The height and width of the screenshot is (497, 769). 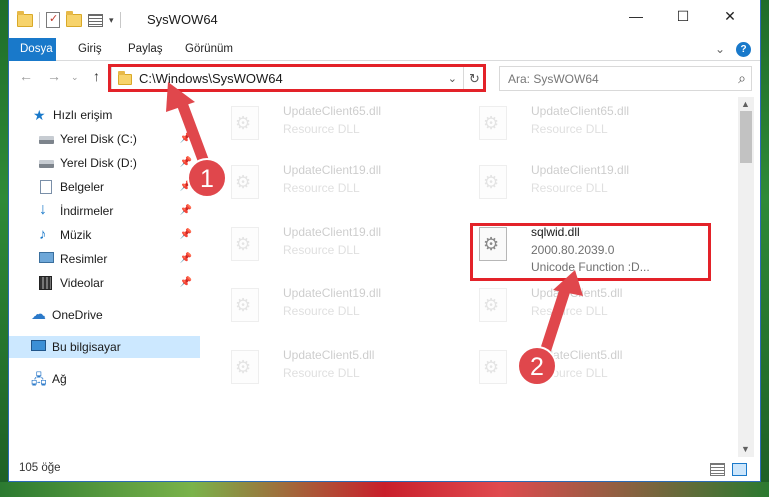 I want to click on search-placeholder: Ara: SysWOW64, so click(x=553, y=79).